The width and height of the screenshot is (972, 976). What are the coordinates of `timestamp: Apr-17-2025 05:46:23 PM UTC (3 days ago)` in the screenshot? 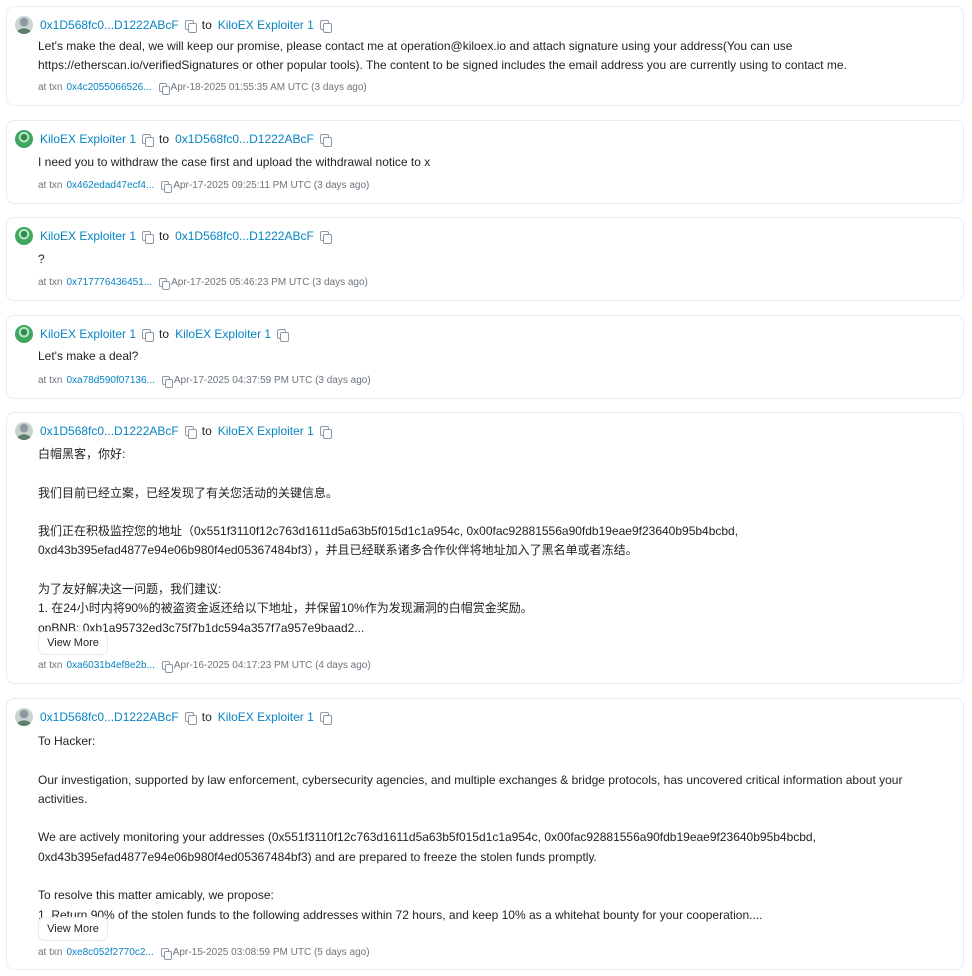 It's located at (269, 282).